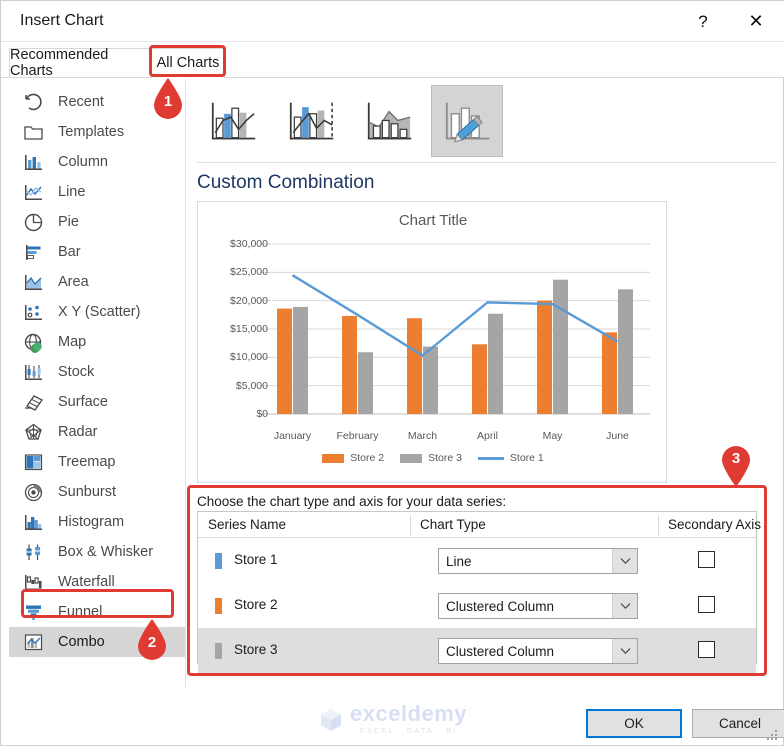 Image resolution: width=784 pixels, height=746 pixels. Describe the element at coordinates (247, 524) in the screenshot. I see `column-header-series-name: Series Name` at that location.